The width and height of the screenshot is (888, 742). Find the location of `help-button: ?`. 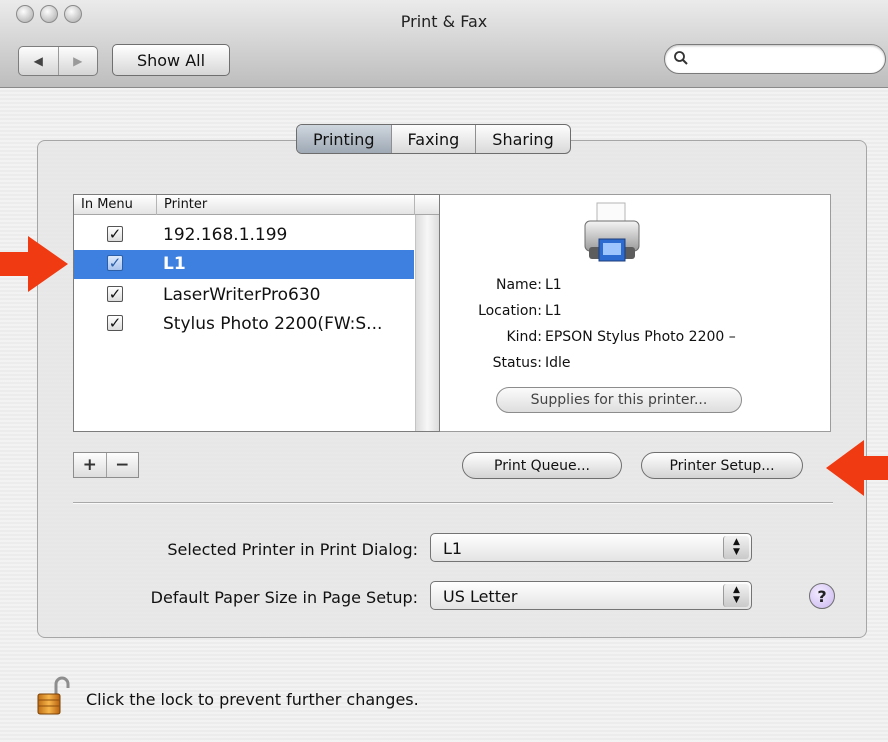

help-button: ? is located at coordinates (822, 596).